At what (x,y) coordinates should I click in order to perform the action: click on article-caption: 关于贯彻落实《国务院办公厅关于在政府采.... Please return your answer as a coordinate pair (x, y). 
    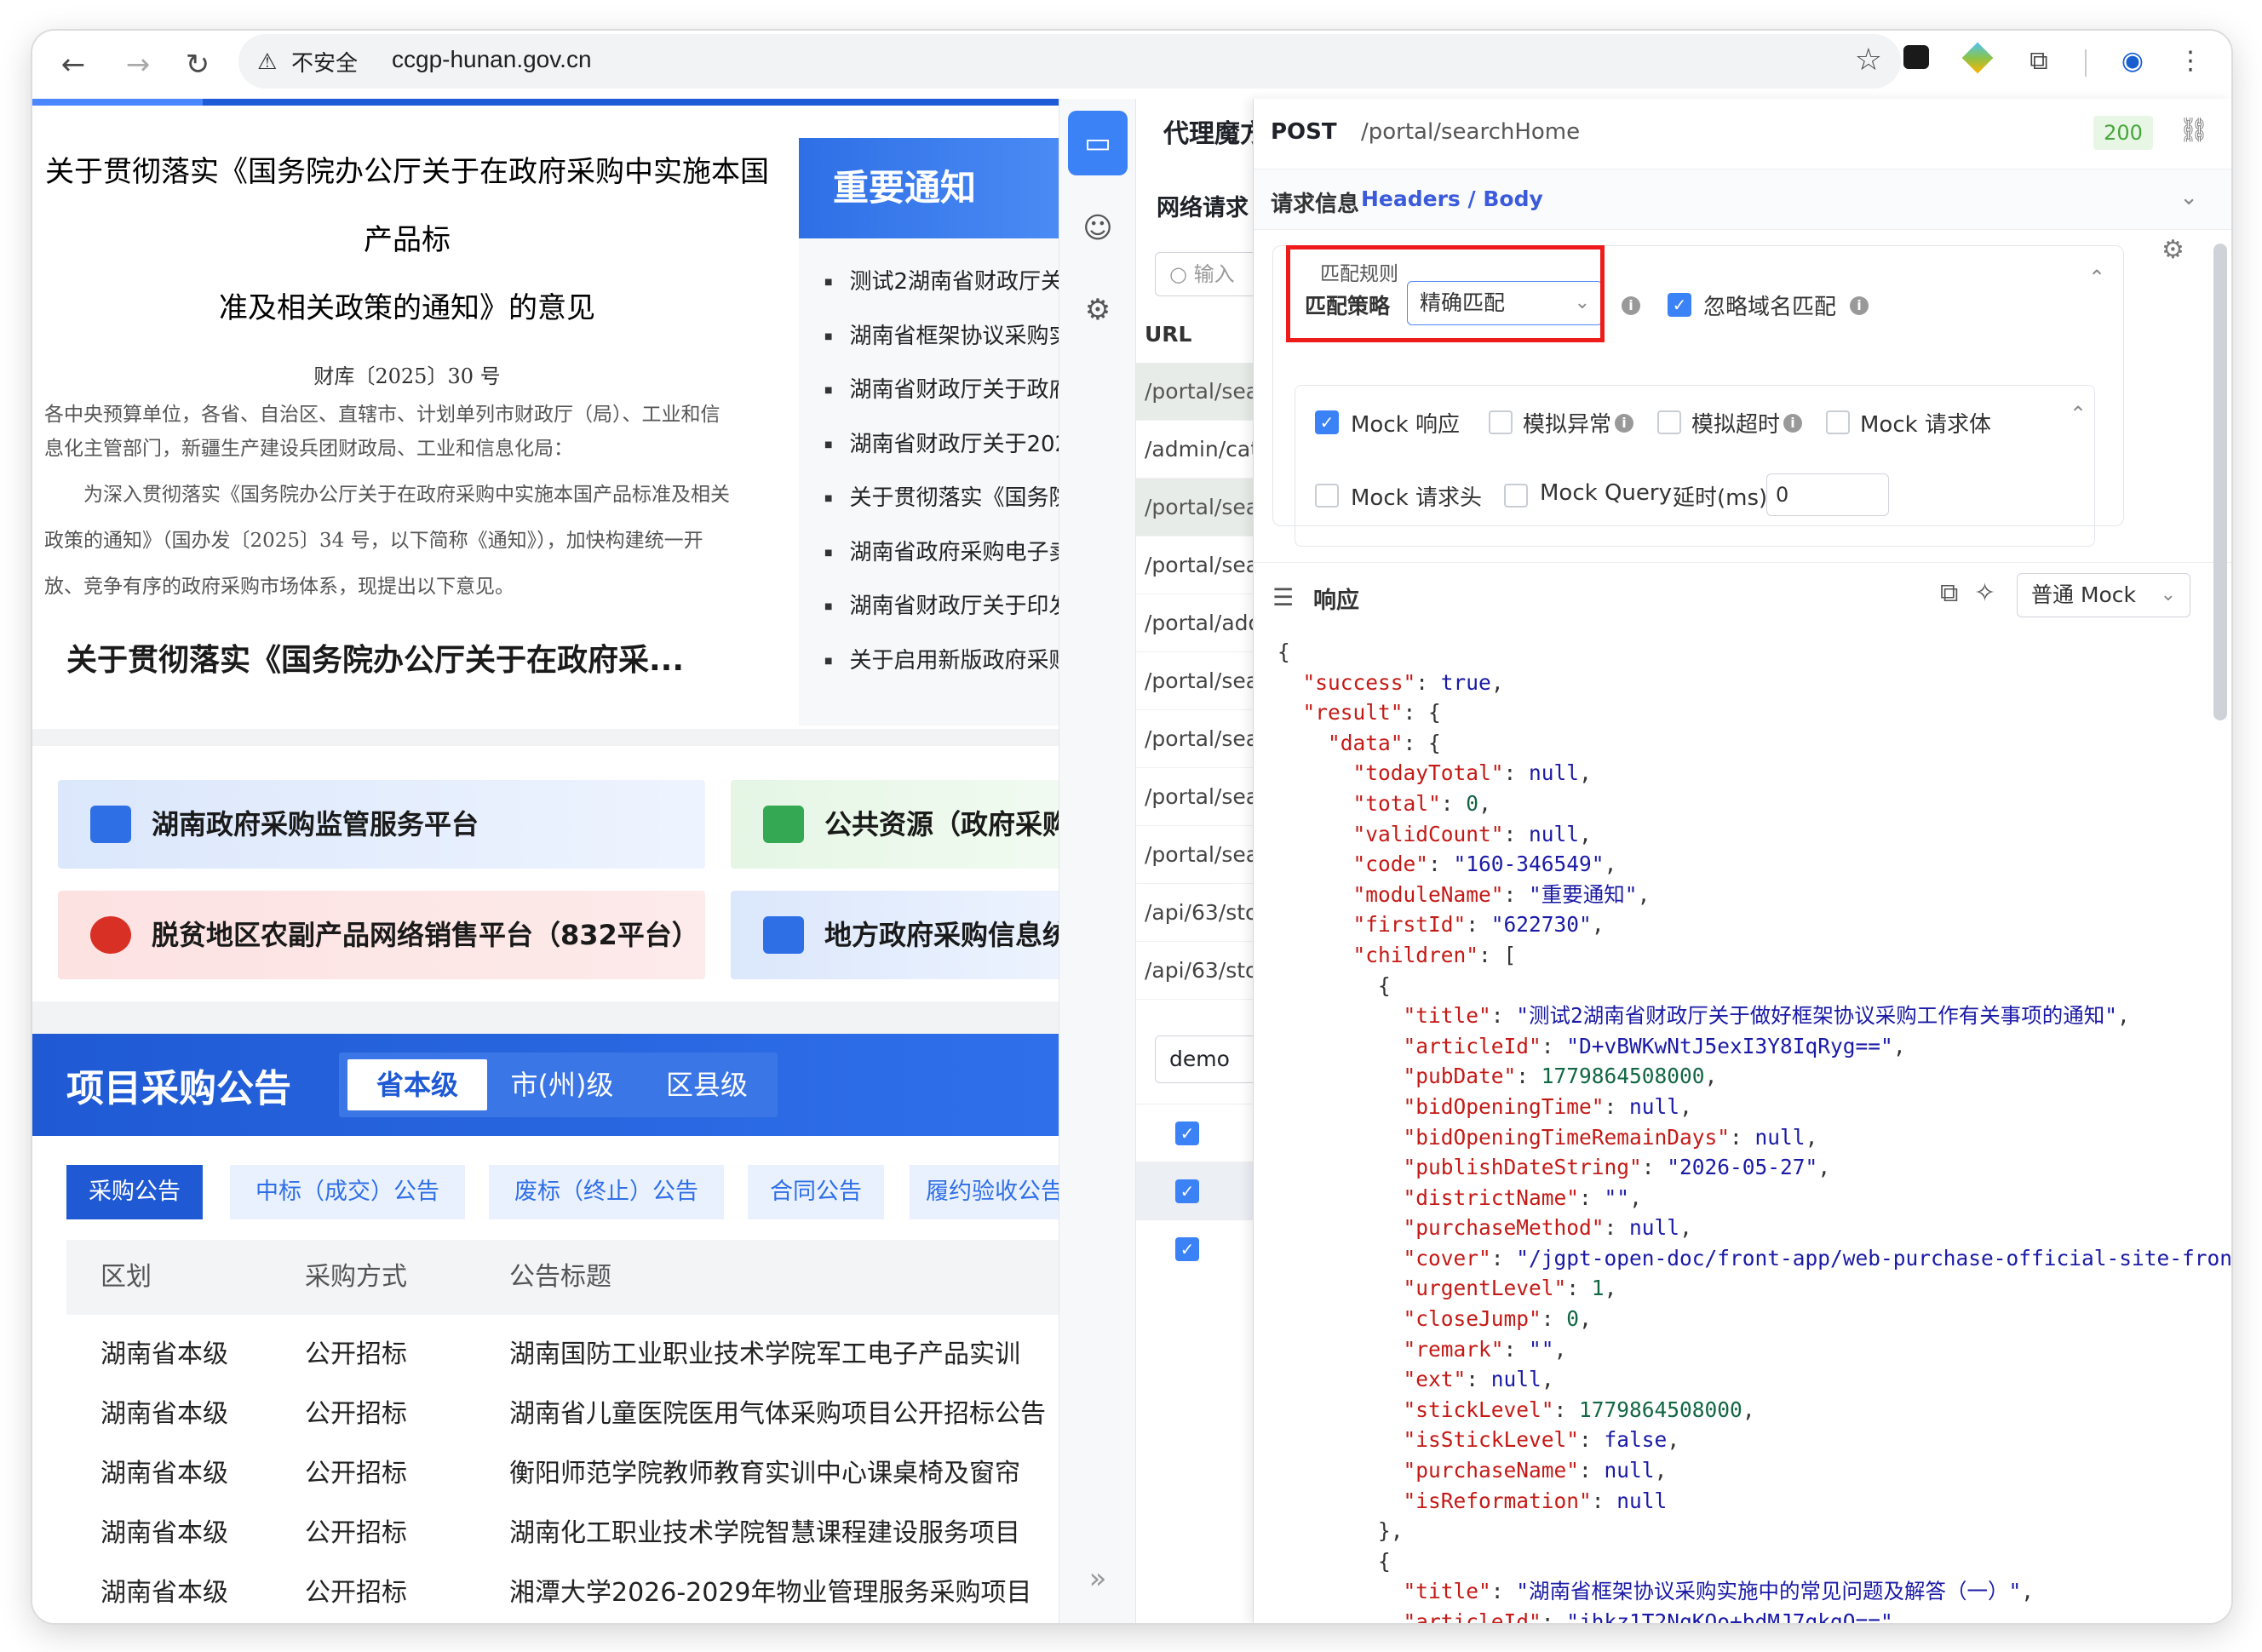
    Looking at the image, I should click on (375, 657).